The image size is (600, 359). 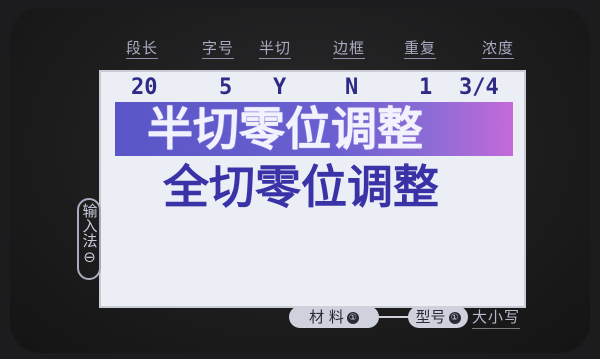 I want to click on label-density: 浓度, so click(x=498, y=48).